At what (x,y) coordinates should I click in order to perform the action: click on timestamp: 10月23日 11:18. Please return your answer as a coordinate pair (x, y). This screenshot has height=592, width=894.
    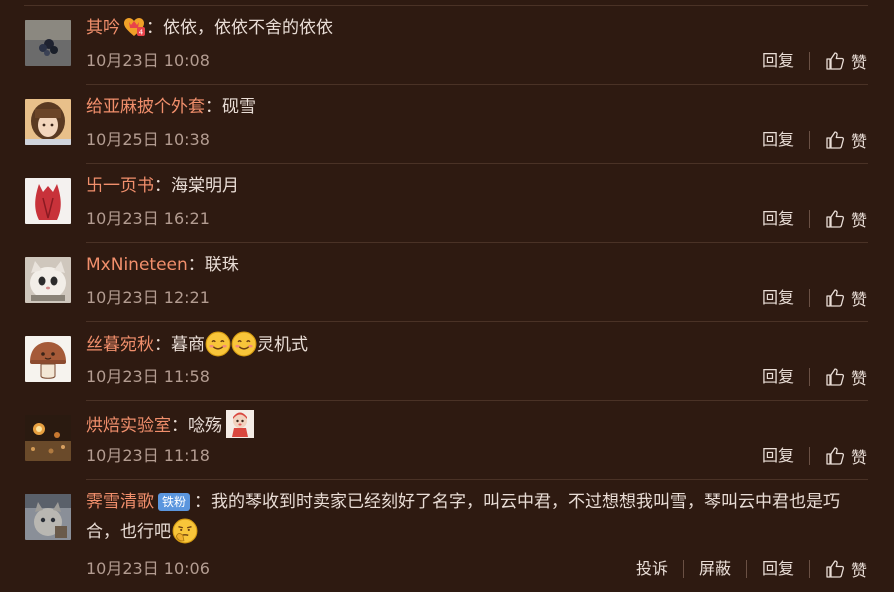
    Looking at the image, I should click on (148, 455).